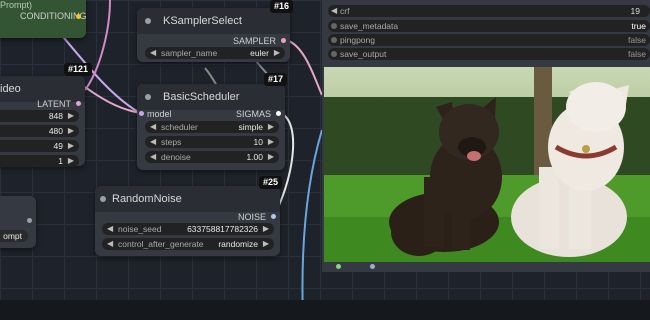 The image size is (650, 320). What do you see at coordinates (489, 54) in the screenshot?
I see `save-output-toggle: save_output false` at bounding box center [489, 54].